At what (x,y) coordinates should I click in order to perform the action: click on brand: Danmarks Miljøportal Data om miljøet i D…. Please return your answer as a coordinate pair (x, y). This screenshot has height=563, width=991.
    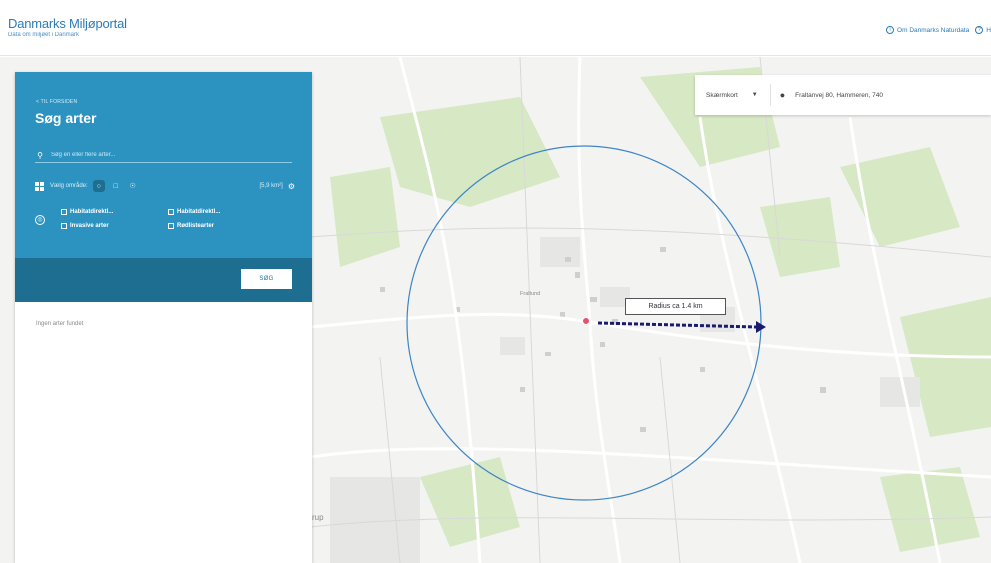
    Looking at the image, I should click on (67, 27).